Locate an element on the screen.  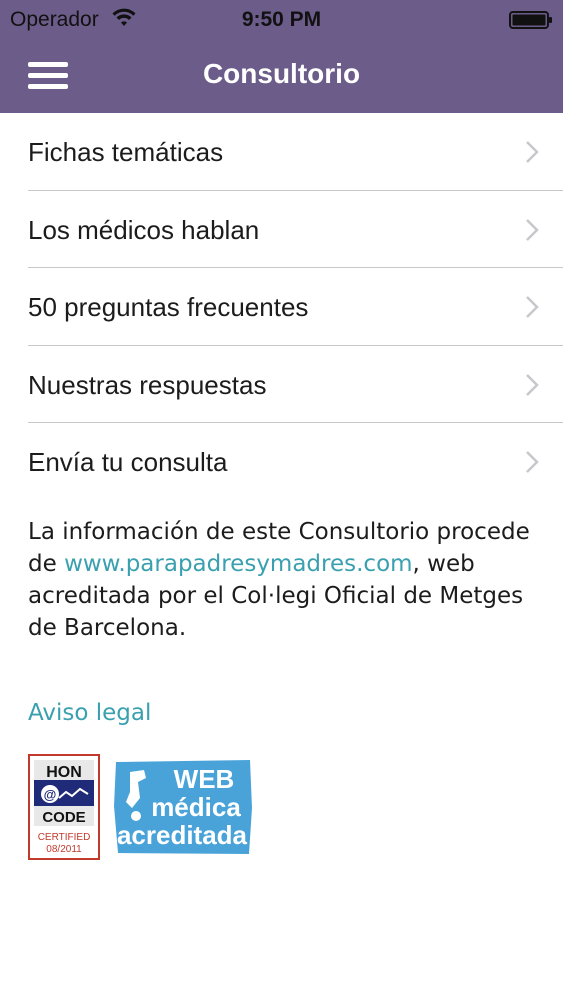
list-item-label: 50 preguntas frecuentes is located at coordinates (168, 307).